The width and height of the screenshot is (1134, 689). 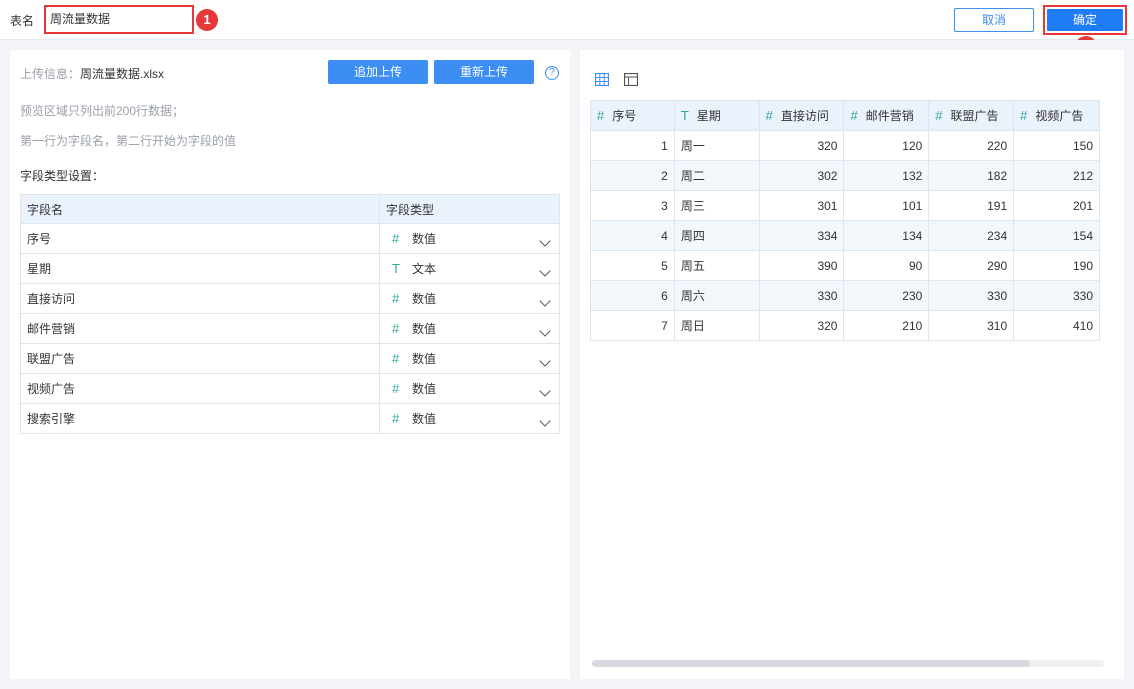 I want to click on field-row: 邮件营销 # 数值, so click(x=290, y=328).